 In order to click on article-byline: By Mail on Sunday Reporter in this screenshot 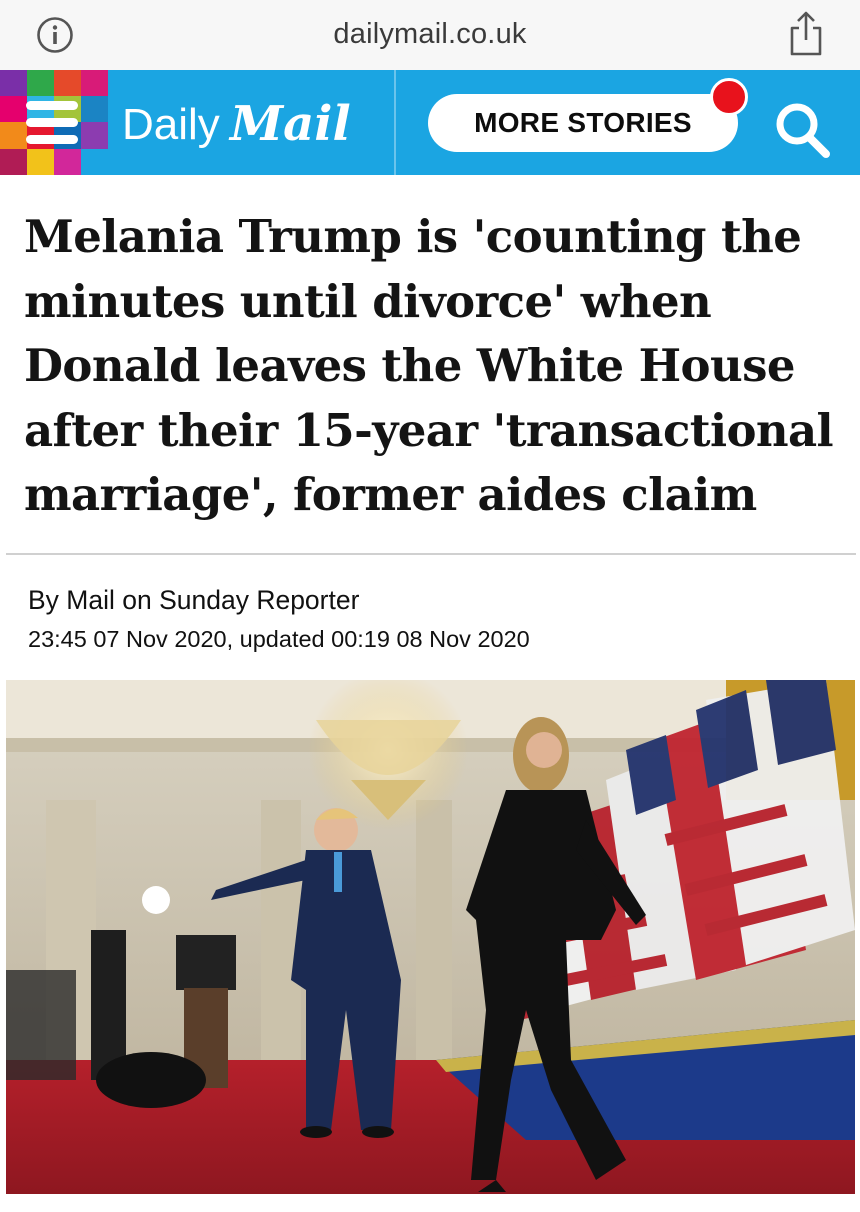, I will do `click(193, 600)`.